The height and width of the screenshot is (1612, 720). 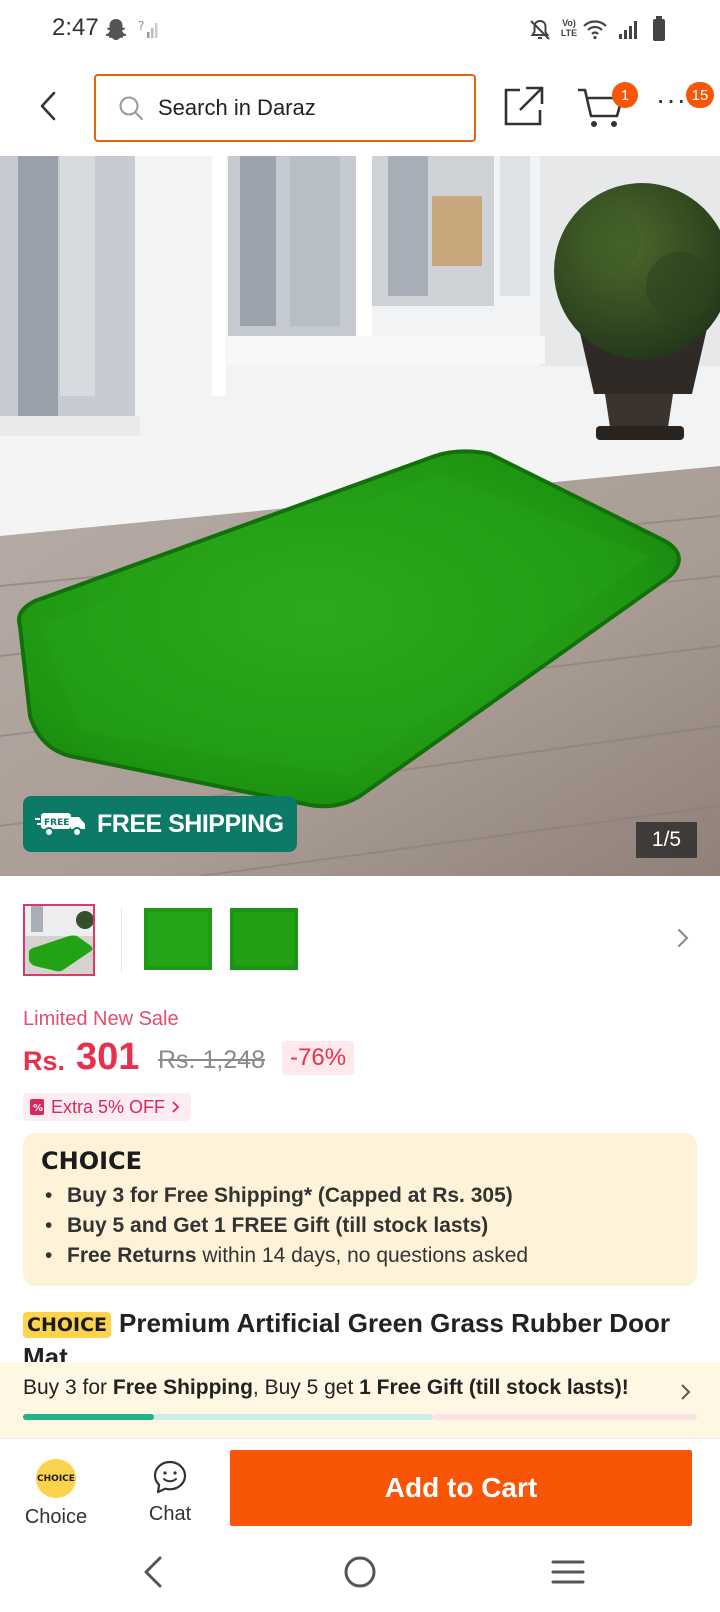 What do you see at coordinates (131, 108) in the screenshot?
I see `search-icon` at bounding box center [131, 108].